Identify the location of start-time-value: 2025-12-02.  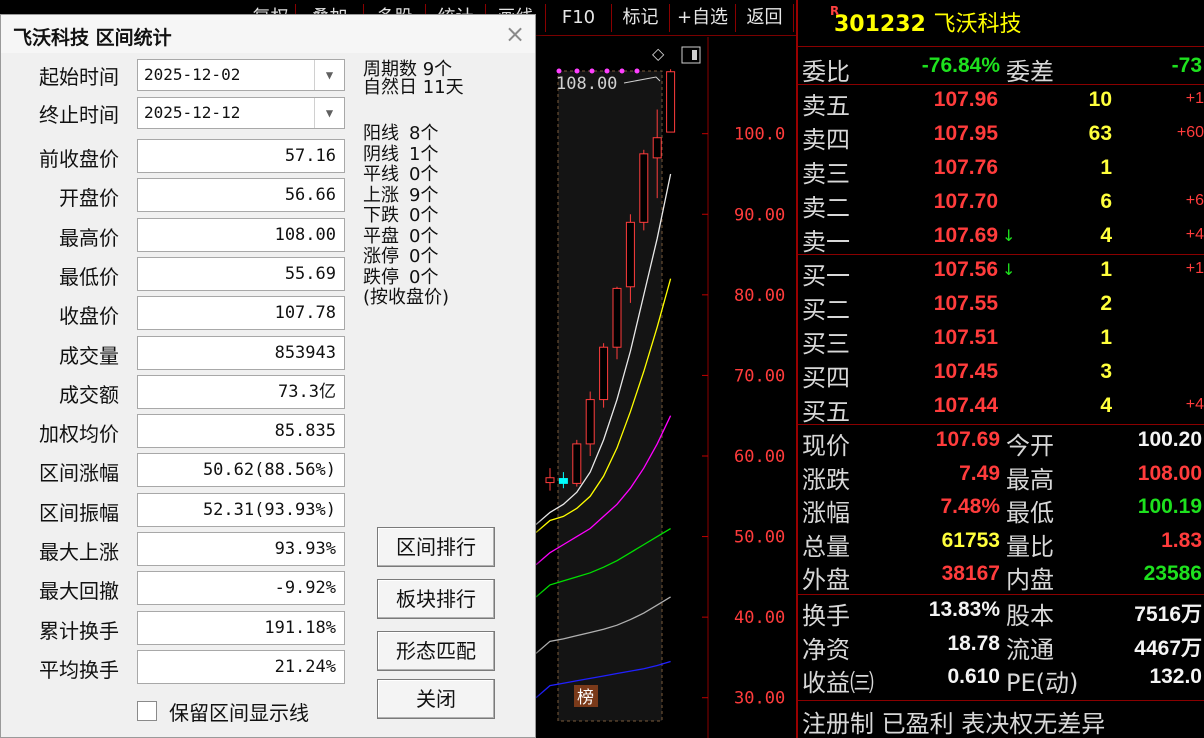
(192, 74).